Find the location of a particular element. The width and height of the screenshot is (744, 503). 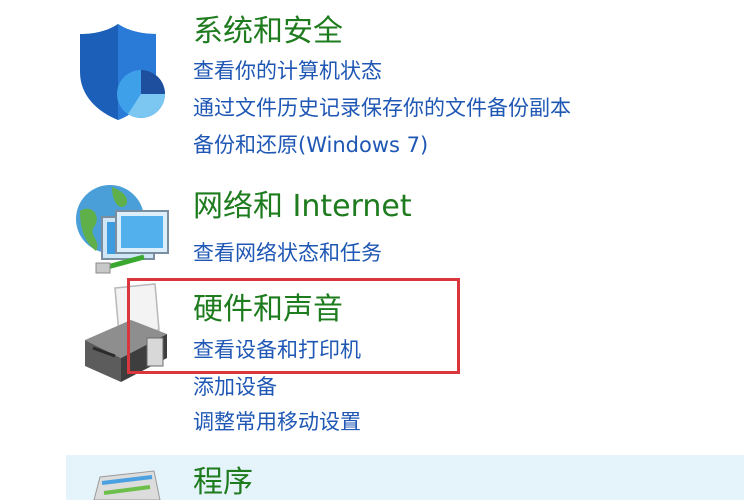

category-title-programs: 程序 is located at coordinates (223, 483).